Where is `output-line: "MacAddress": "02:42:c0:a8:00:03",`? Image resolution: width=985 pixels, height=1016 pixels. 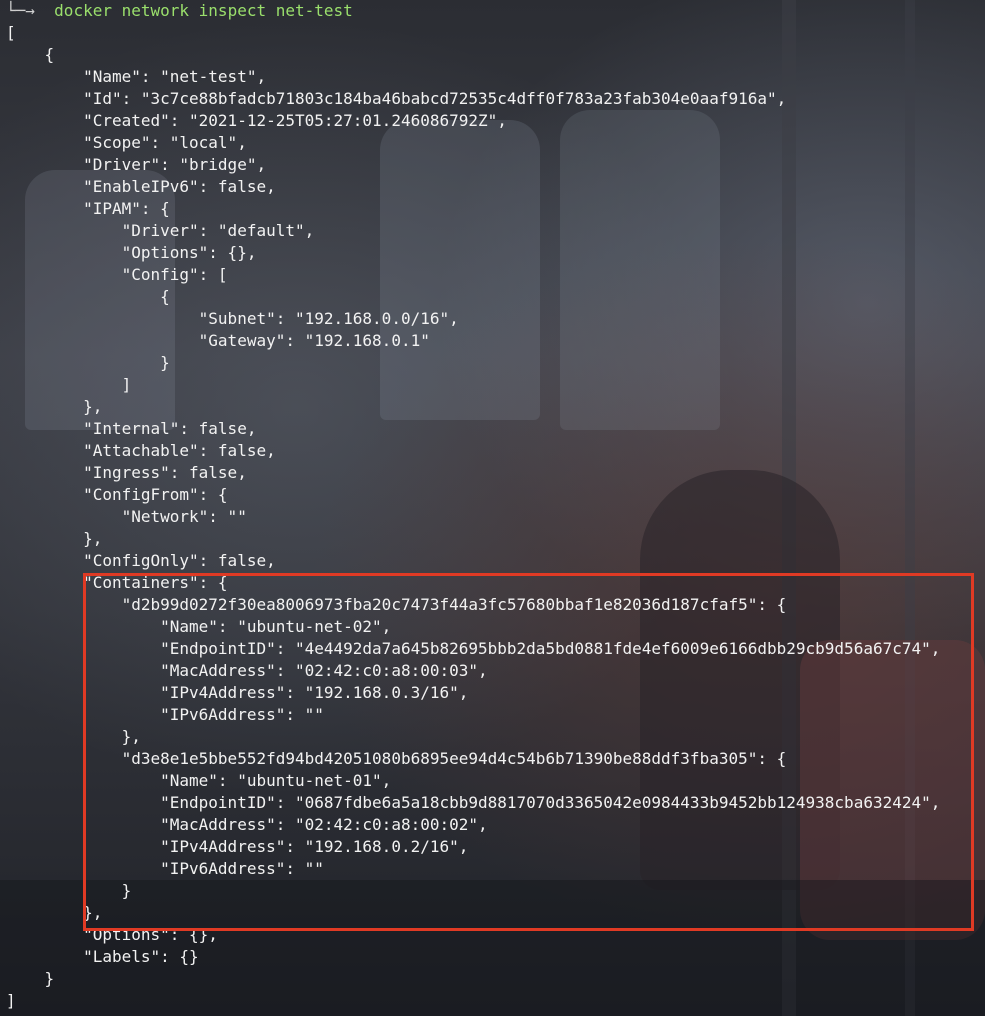
output-line: "MacAddress": "02:42:c0:a8:00:03", is located at coordinates (247, 670).